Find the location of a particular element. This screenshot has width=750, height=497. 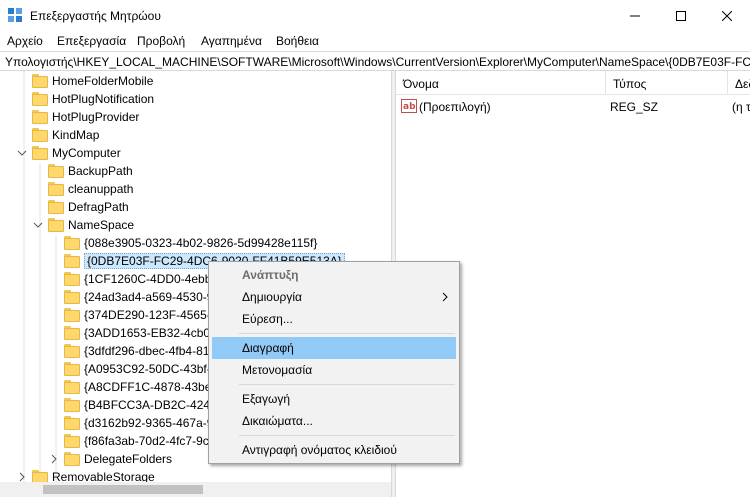

menu-item-export: Εξαγωγή is located at coordinates (334, 399).